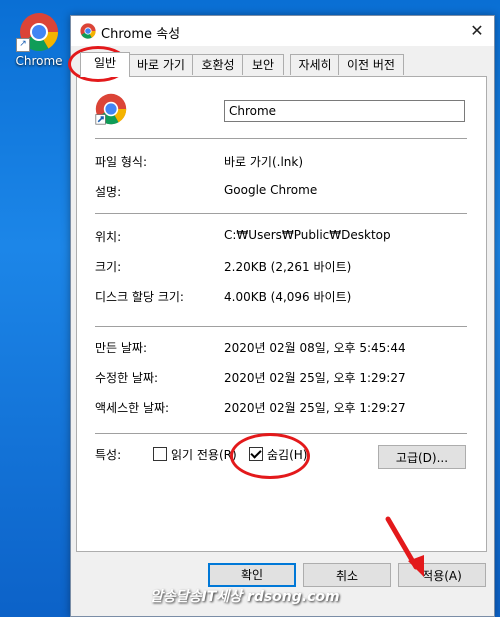 Image resolution: width=500 pixels, height=617 pixels. What do you see at coordinates (307, 235) in the screenshot?
I see `location-value: C:₩Users₩Public₩Desktop` at bounding box center [307, 235].